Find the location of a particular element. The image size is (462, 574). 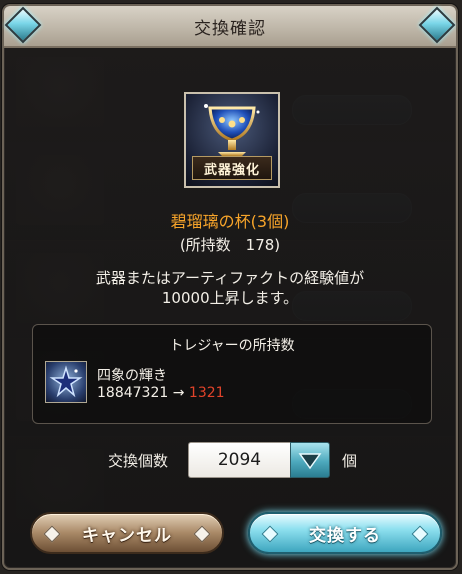

cancel-button-label: キャンセル is located at coordinates (127, 535).